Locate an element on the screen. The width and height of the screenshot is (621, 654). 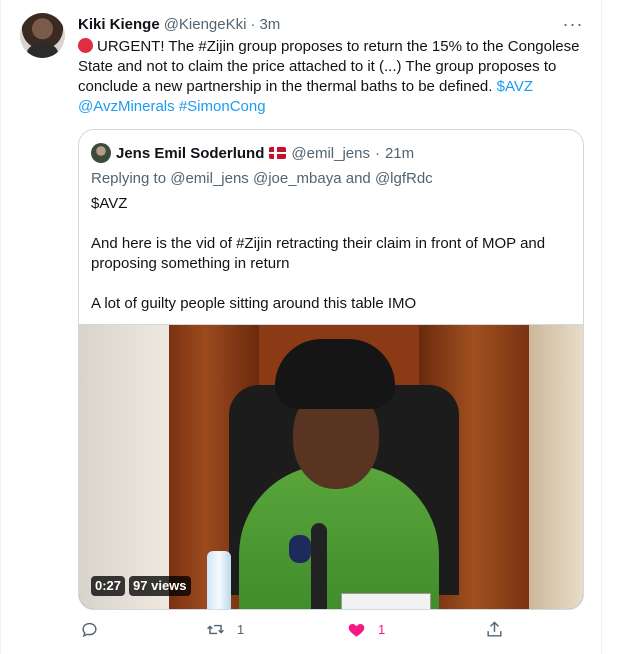
author-handle: @KiengeKki is located at coordinates (205, 24).